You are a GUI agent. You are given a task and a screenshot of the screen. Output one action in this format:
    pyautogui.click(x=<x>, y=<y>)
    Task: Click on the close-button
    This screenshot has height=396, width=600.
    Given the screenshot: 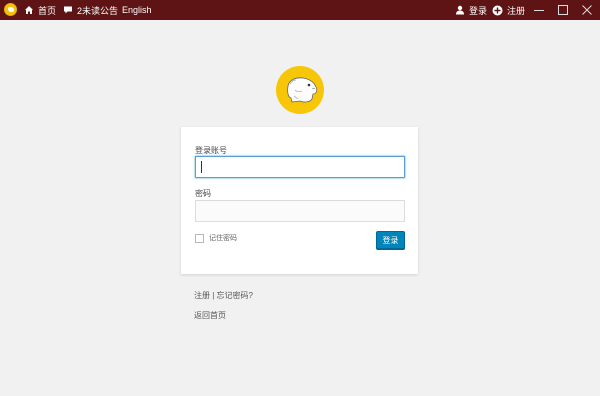 What is the action you would take?
    pyautogui.click(x=587, y=10)
    